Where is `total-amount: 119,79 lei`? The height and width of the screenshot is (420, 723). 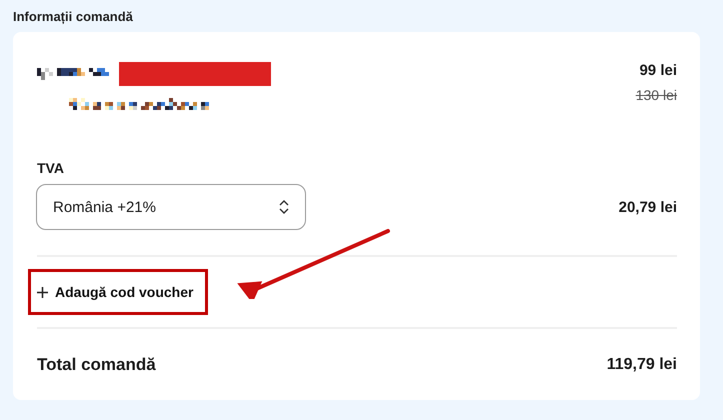 total-amount: 119,79 lei is located at coordinates (641, 365).